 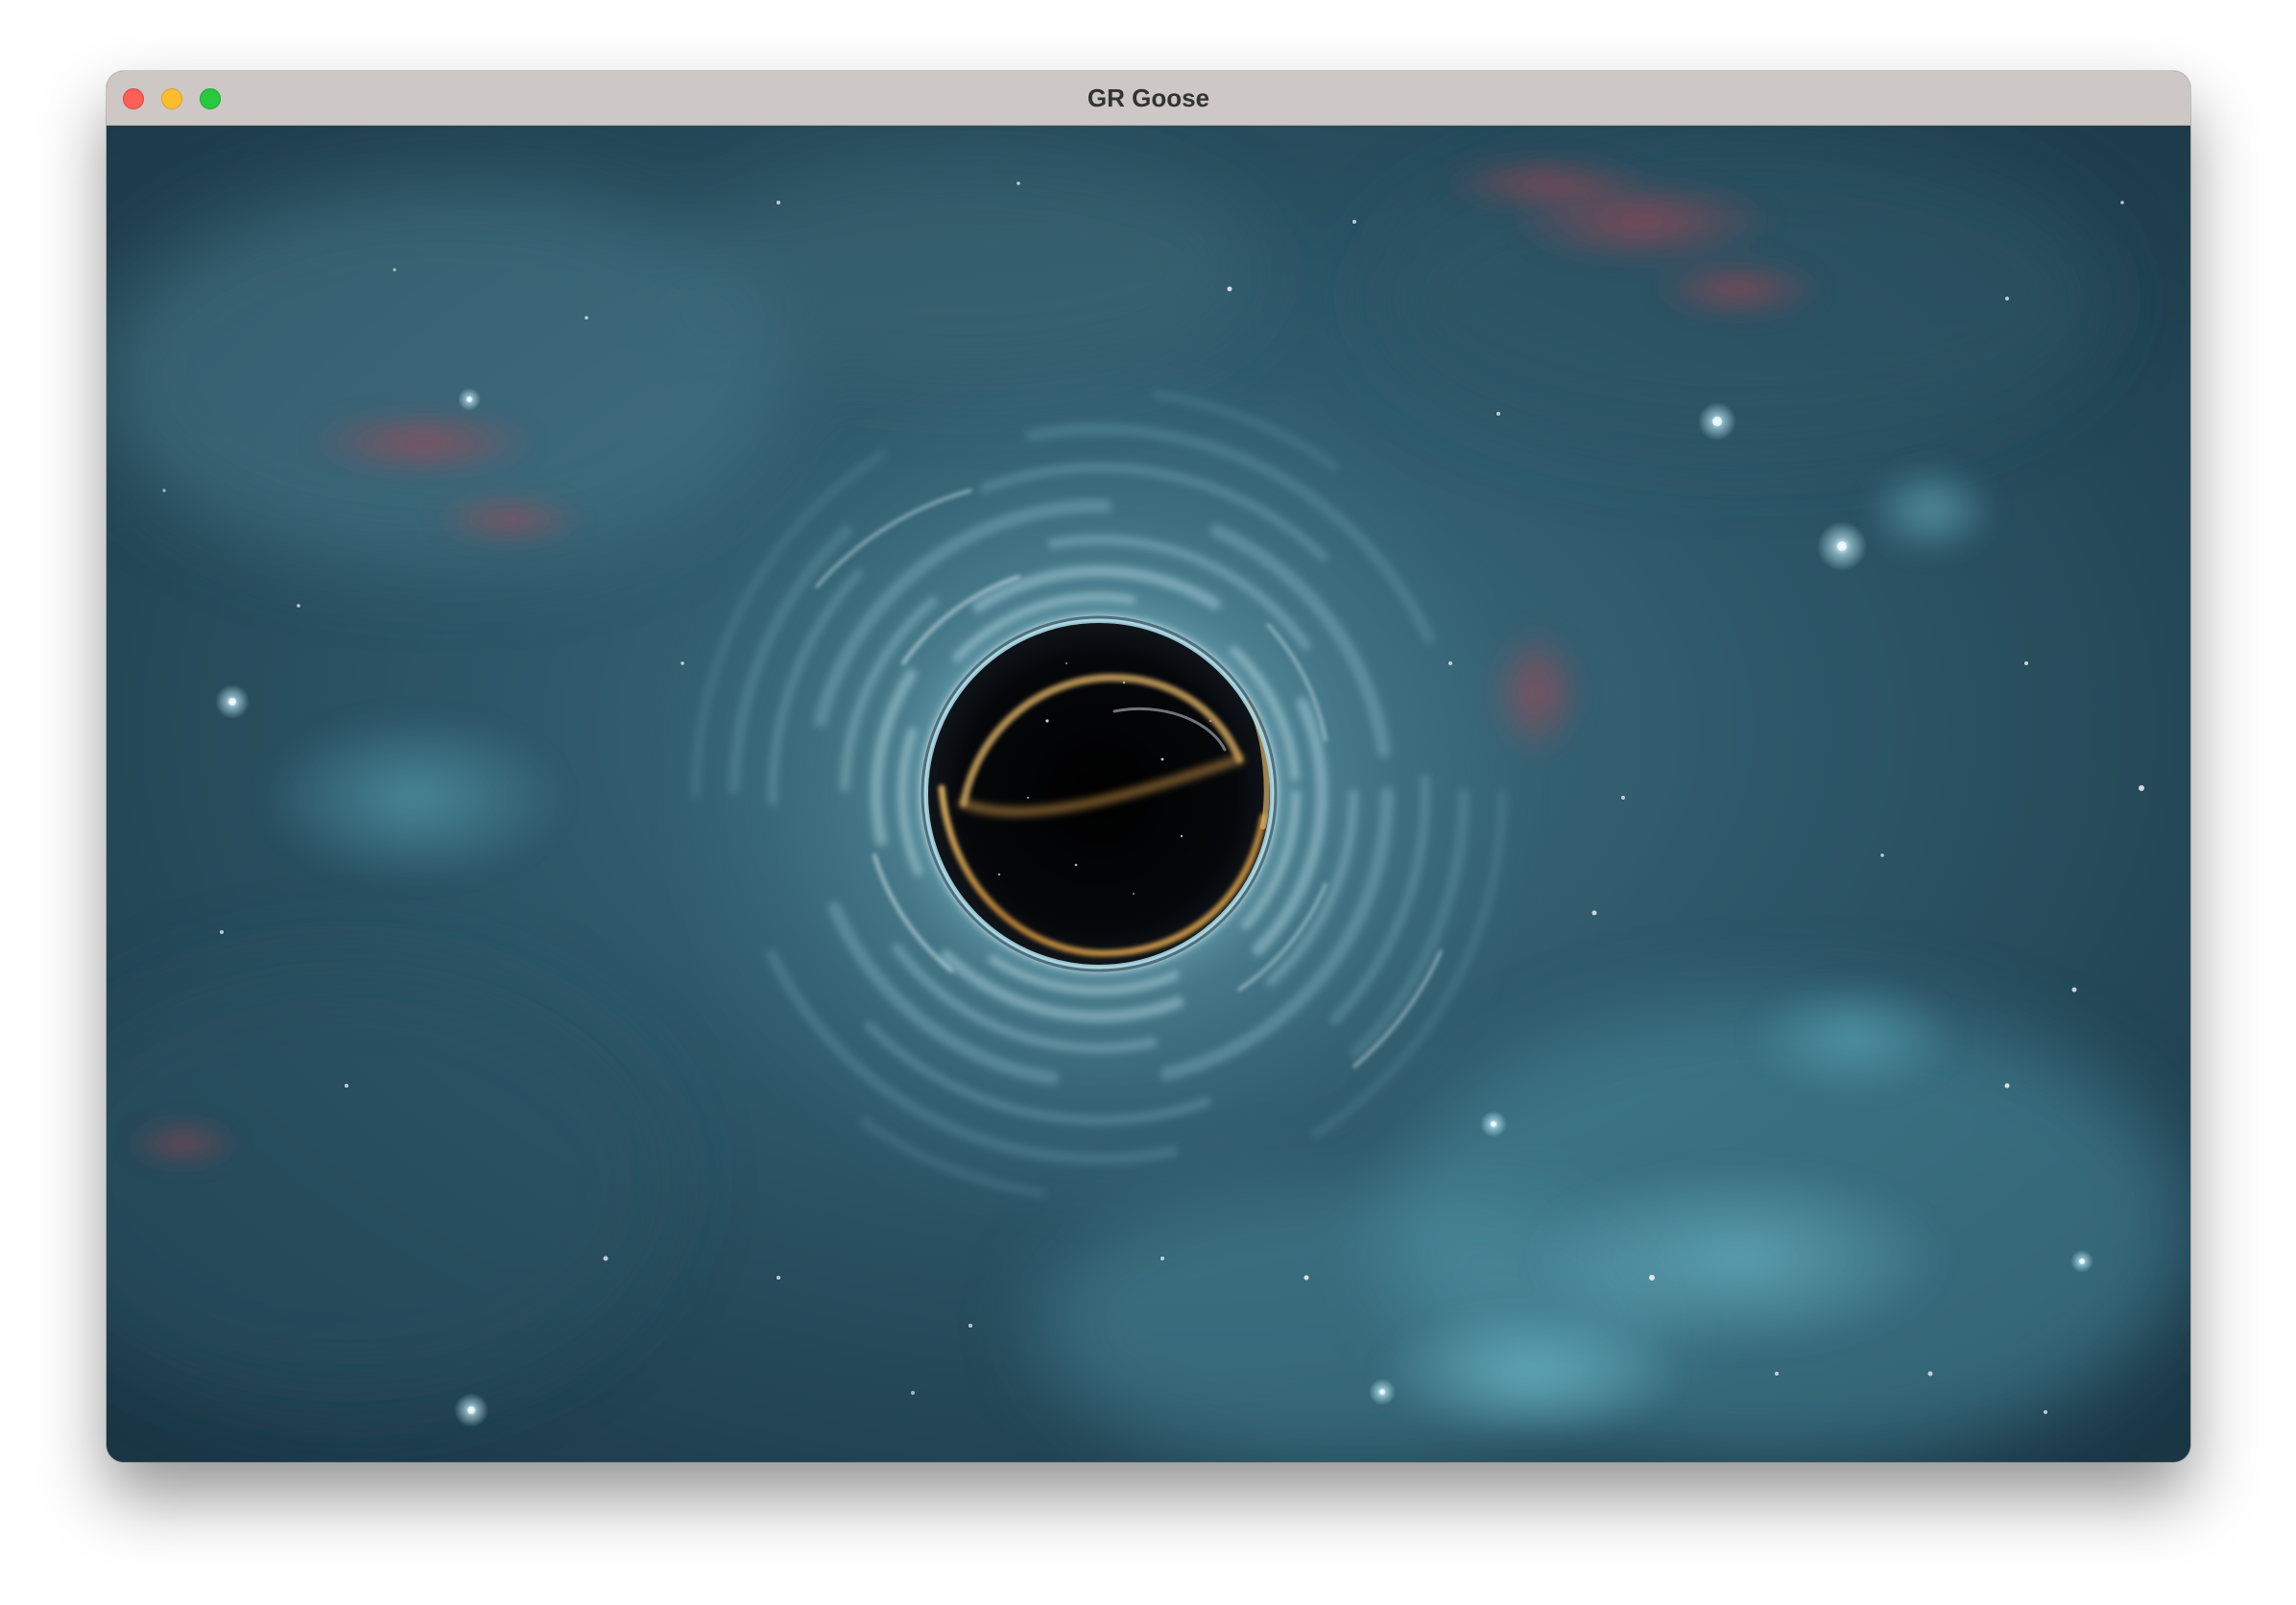 What do you see at coordinates (1100, 793) in the screenshot?
I see `black-hole-shadow` at bounding box center [1100, 793].